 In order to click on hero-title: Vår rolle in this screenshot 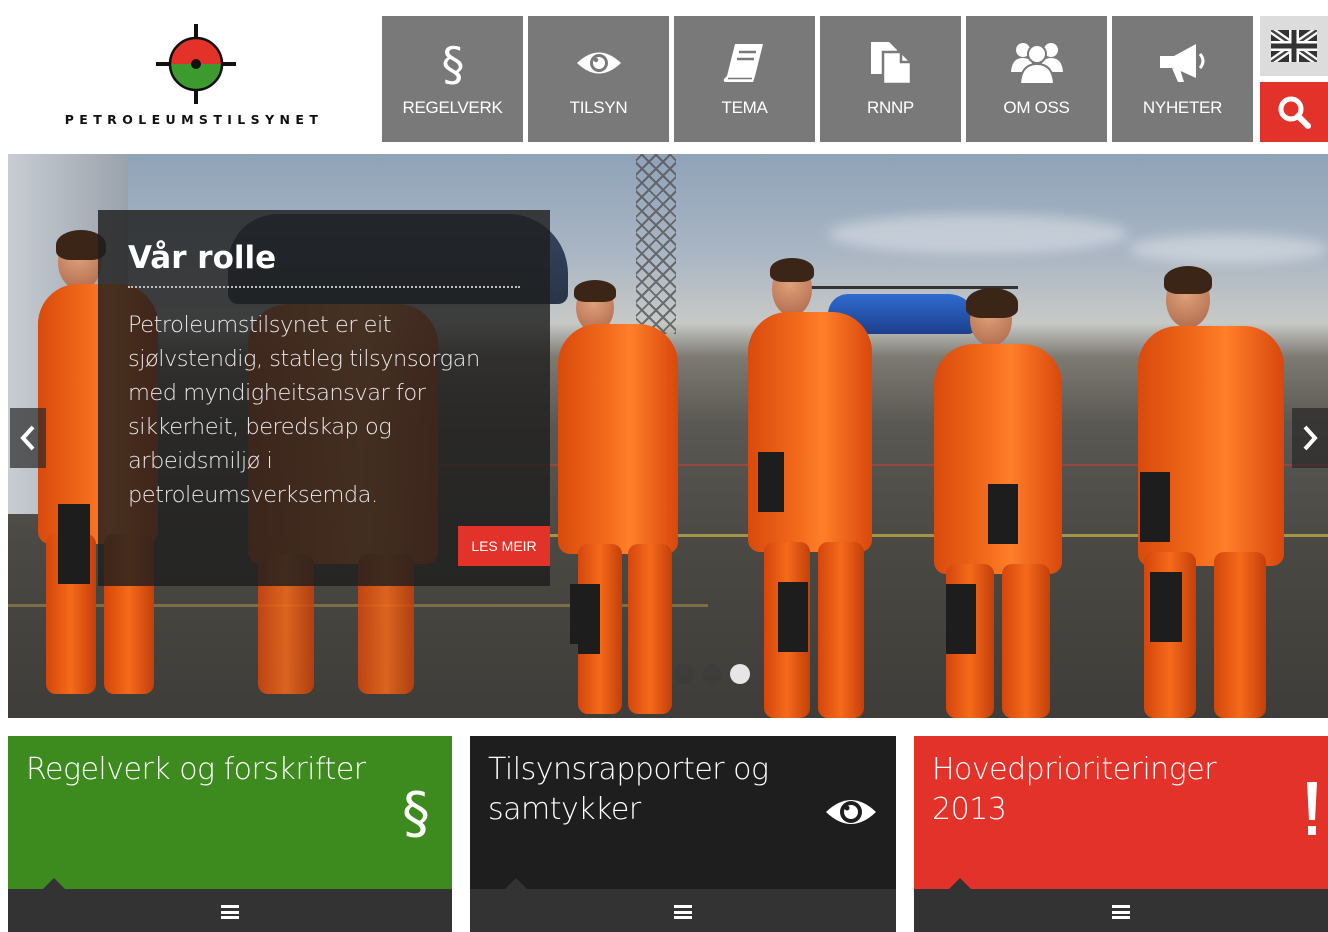, I will do `click(202, 258)`.